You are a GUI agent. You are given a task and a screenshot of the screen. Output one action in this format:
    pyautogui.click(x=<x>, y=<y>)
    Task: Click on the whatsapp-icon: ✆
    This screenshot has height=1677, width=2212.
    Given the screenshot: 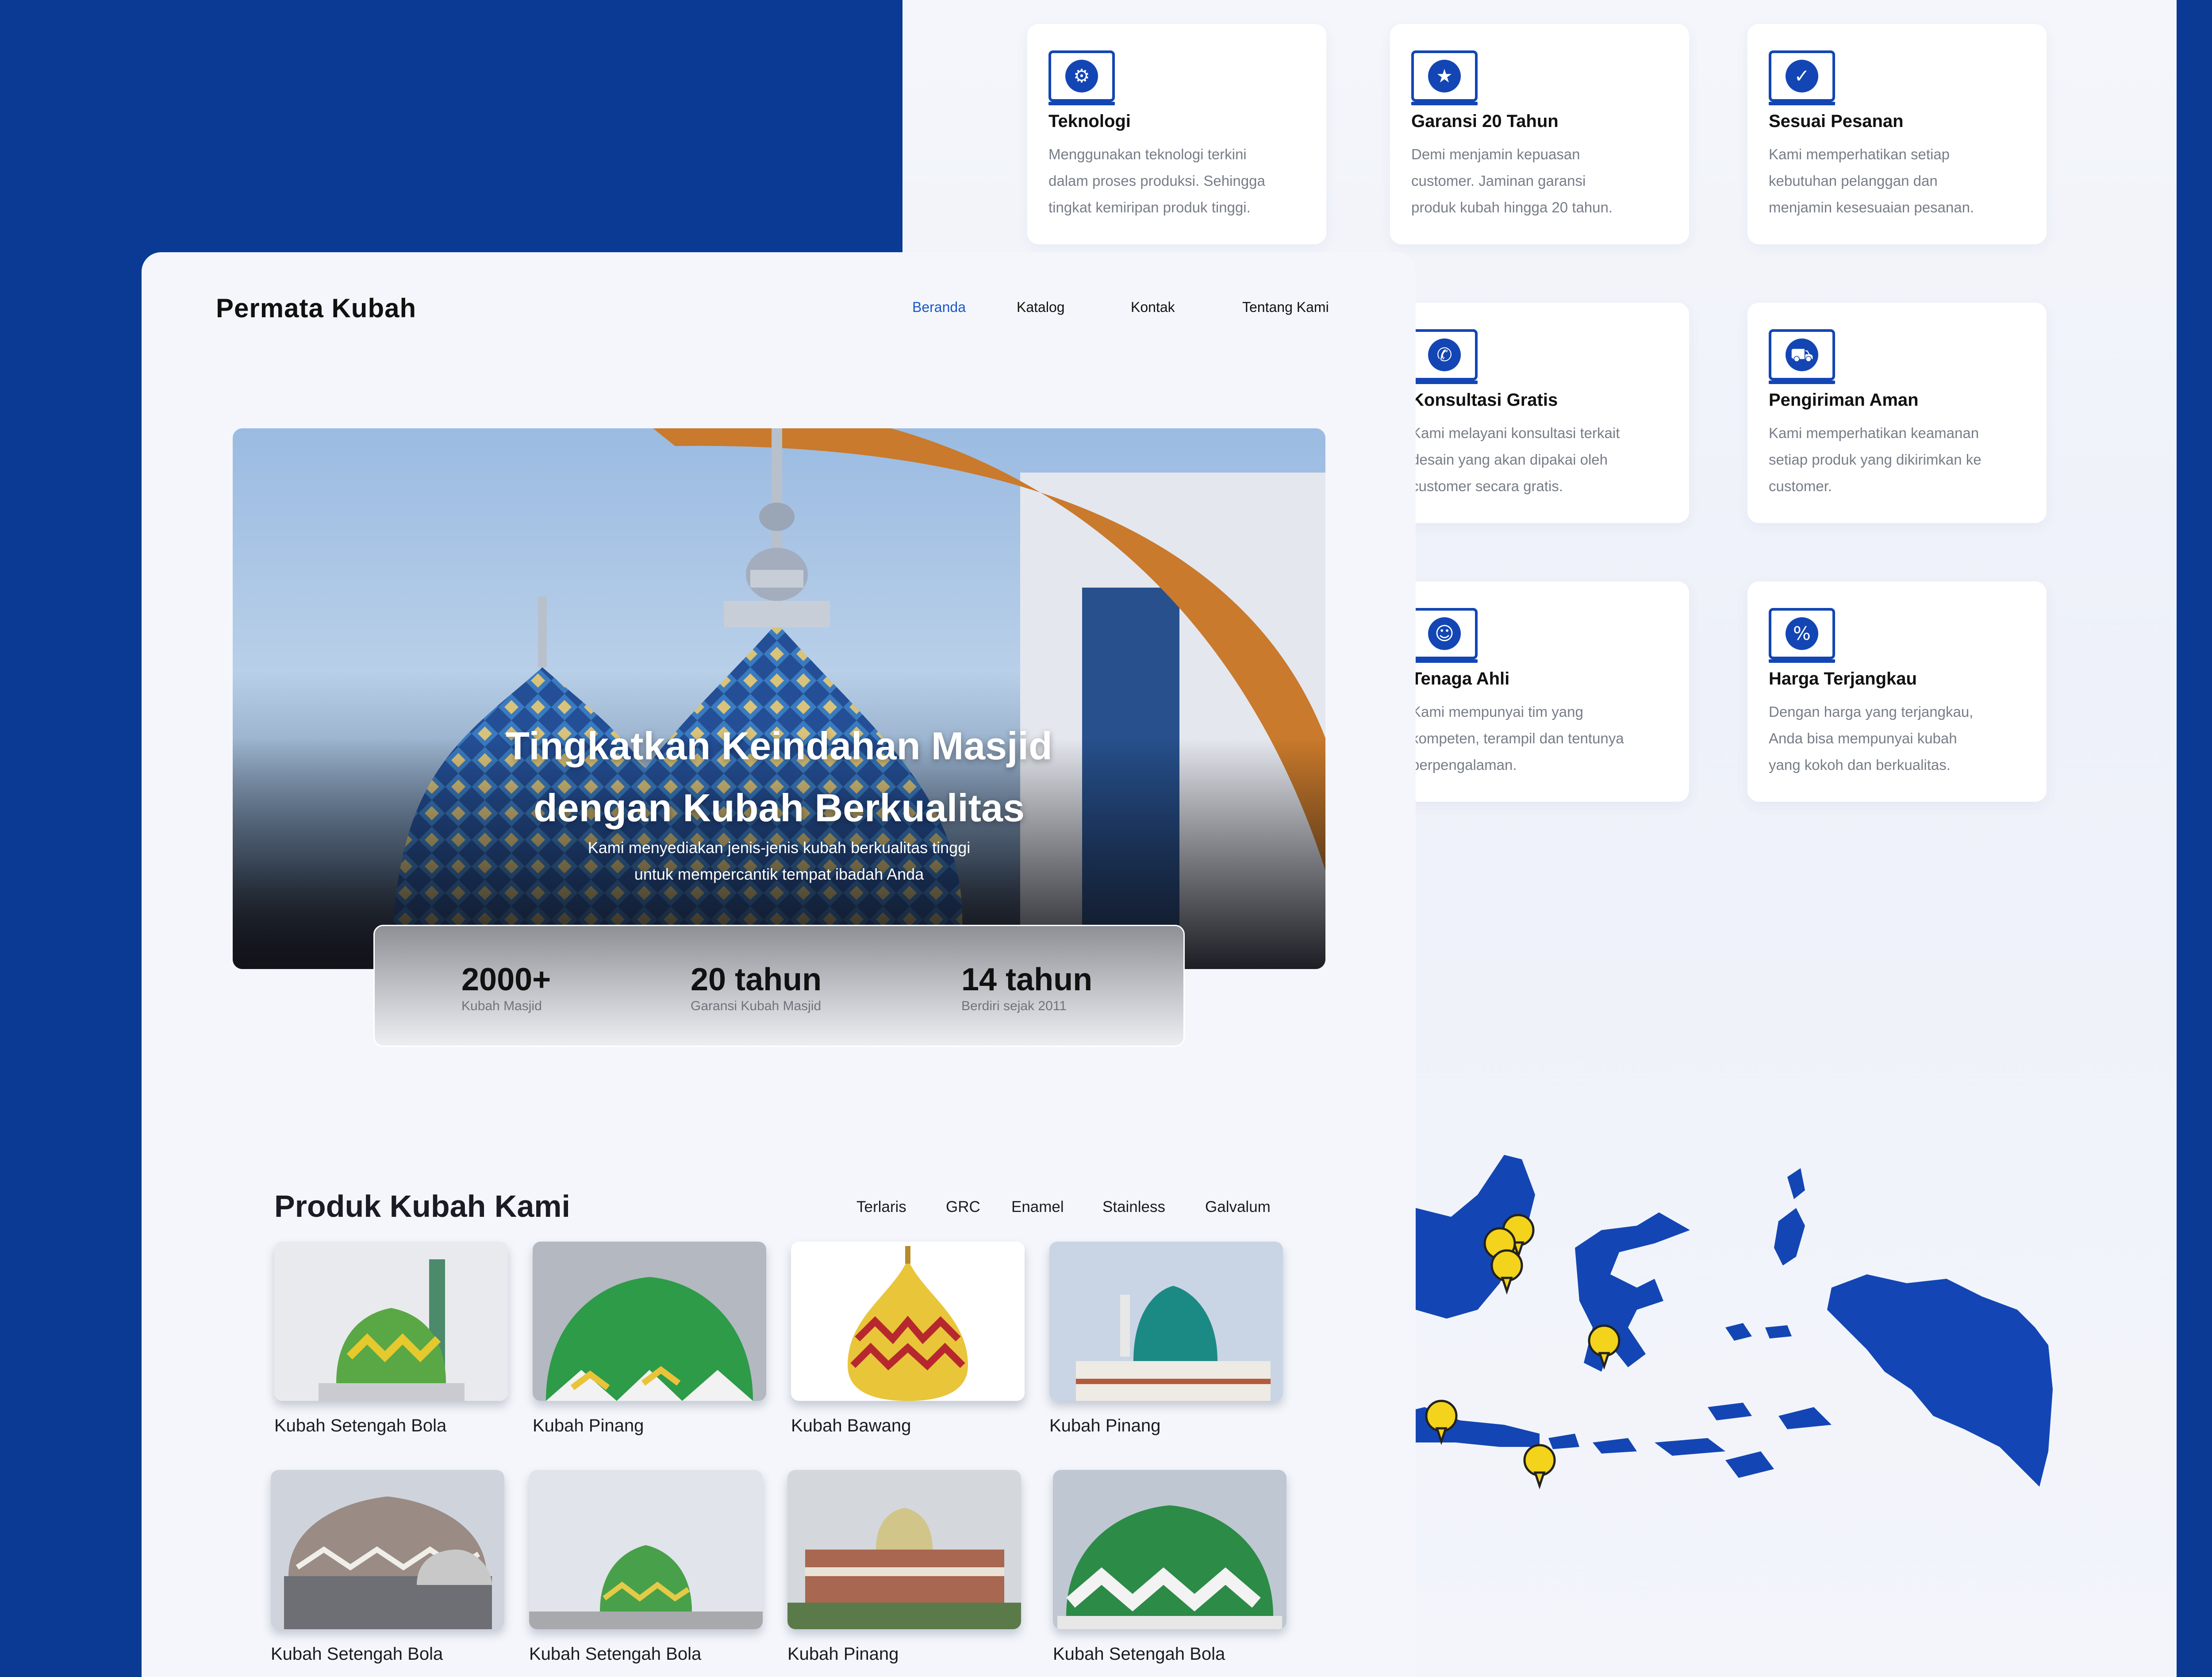 What is the action you would take?
    pyautogui.click(x=1445, y=356)
    